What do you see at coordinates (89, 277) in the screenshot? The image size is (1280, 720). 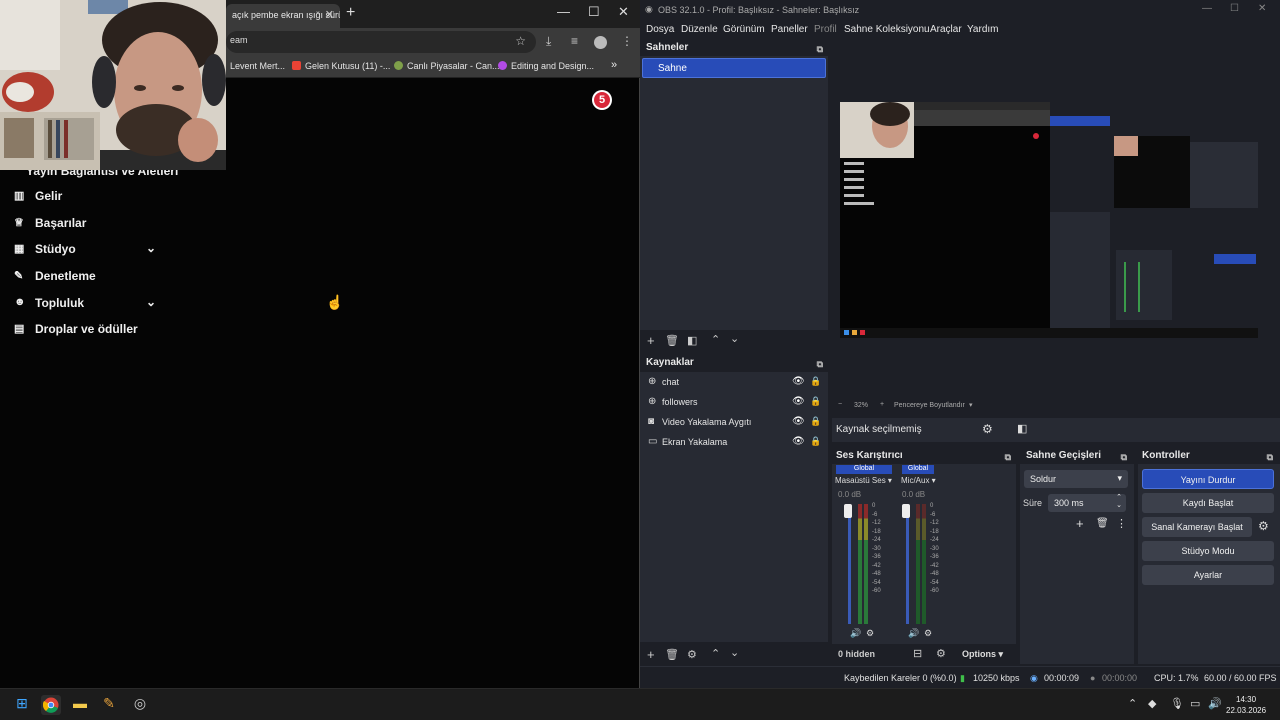 I see `sidebar-item-denetleme: ✎ Denetleme` at bounding box center [89, 277].